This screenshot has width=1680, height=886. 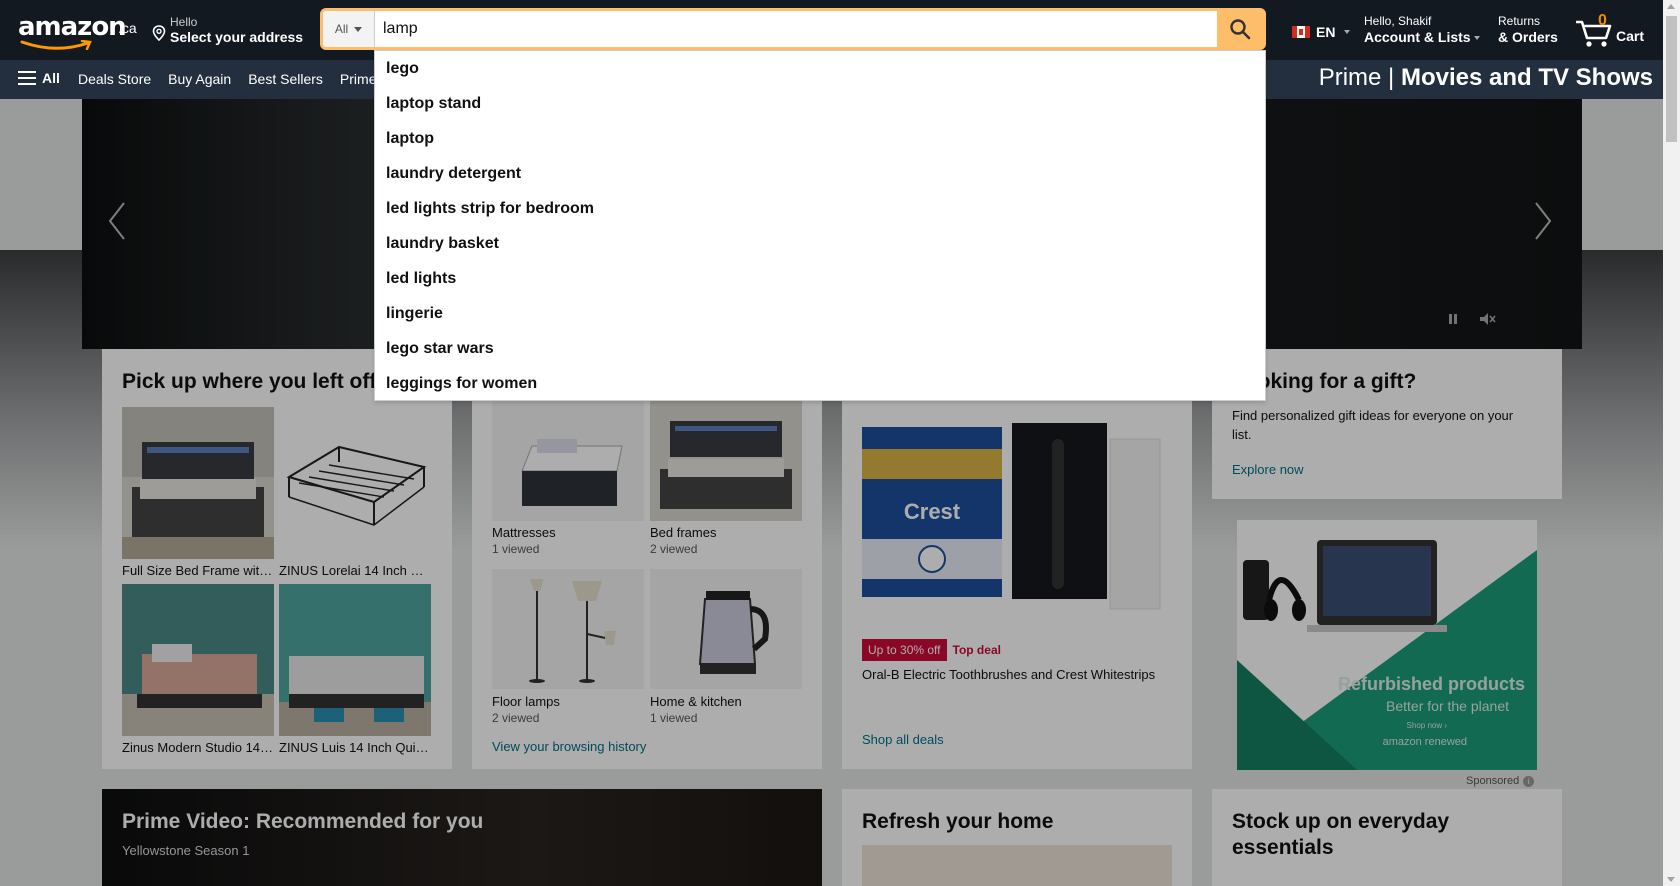 What do you see at coordinates (303, 821) in the screenshot?
I see `prime-video-title: Prime Video: Recommended for you` at bounding box center [303, 821].